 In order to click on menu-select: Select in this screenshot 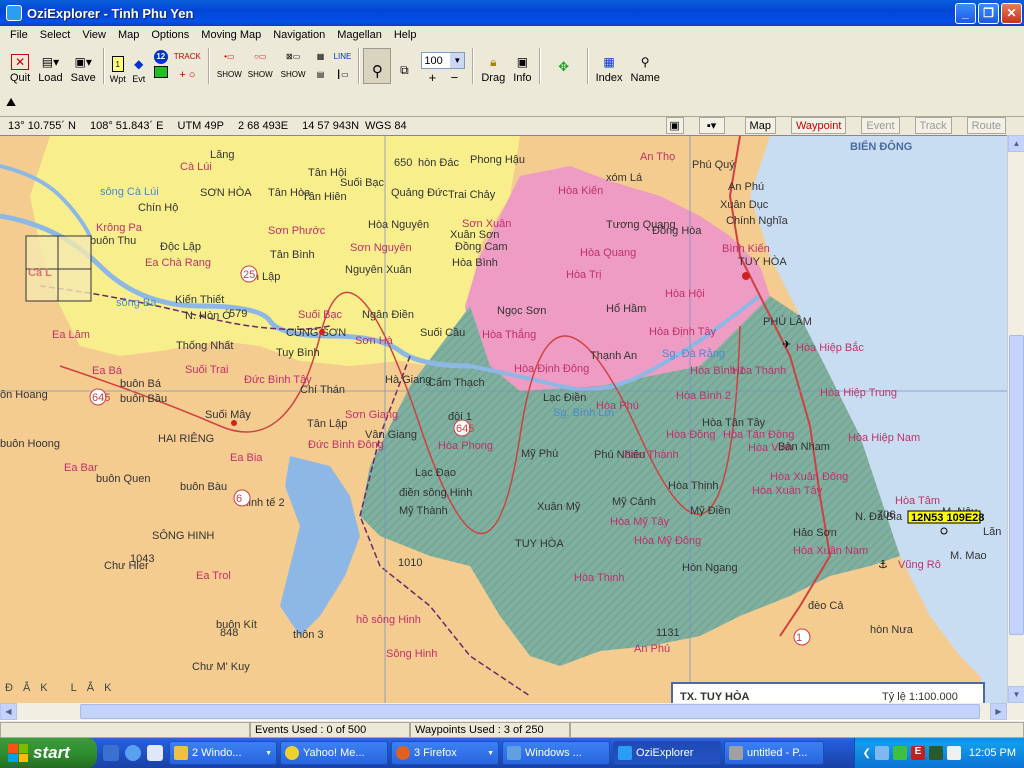, I will do `click(55, 35)`.